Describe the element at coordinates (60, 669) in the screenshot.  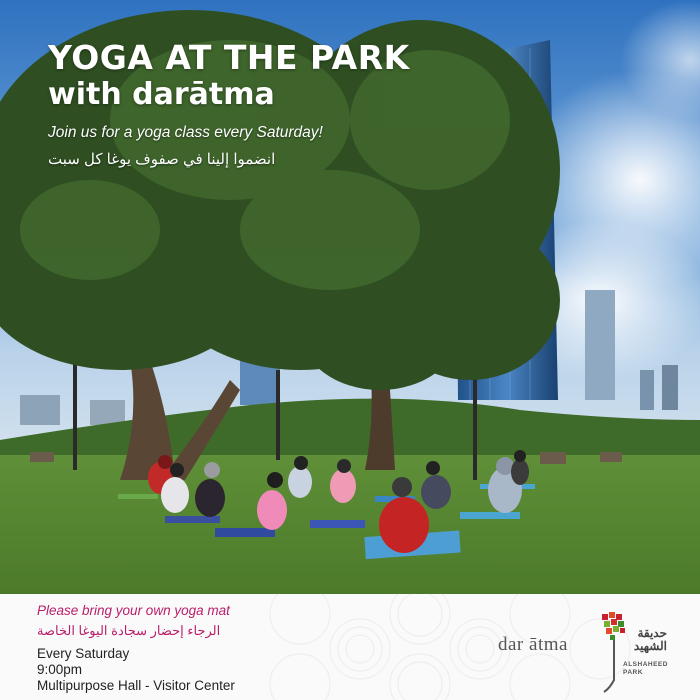
I see `schedule-time: 9:00pm` at that location.